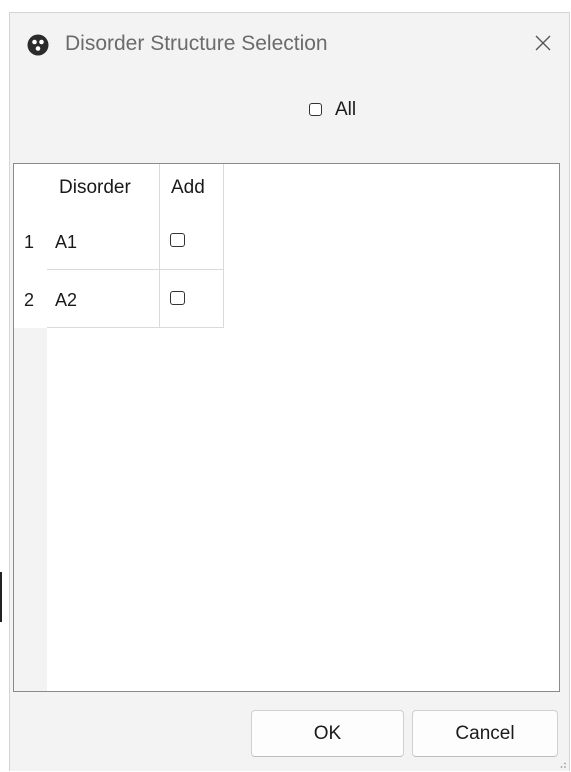  Describe the element at coordinates (103, 241) in the screenshot. I see `table-cell-disorder: A1` at that location.